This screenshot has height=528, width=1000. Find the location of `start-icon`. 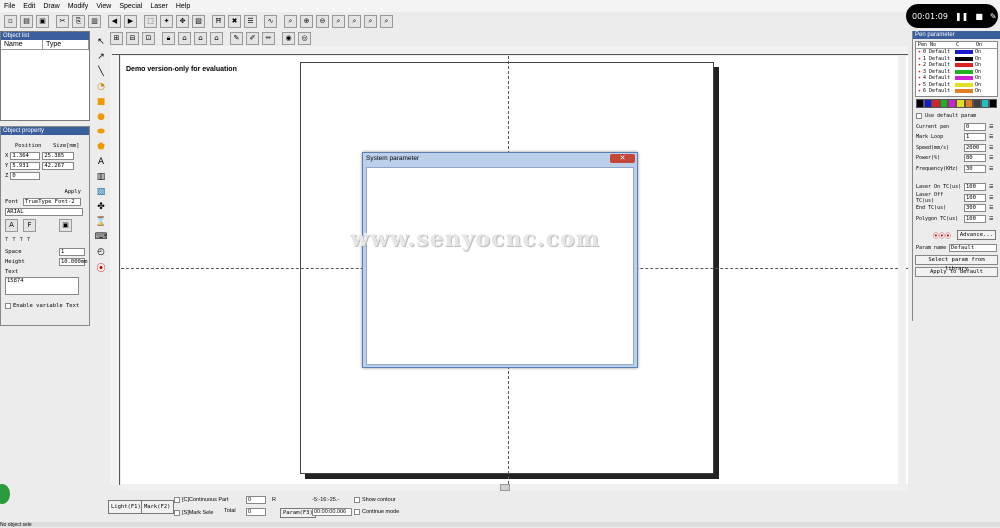

start-icon is located at coordinates (5, 494).